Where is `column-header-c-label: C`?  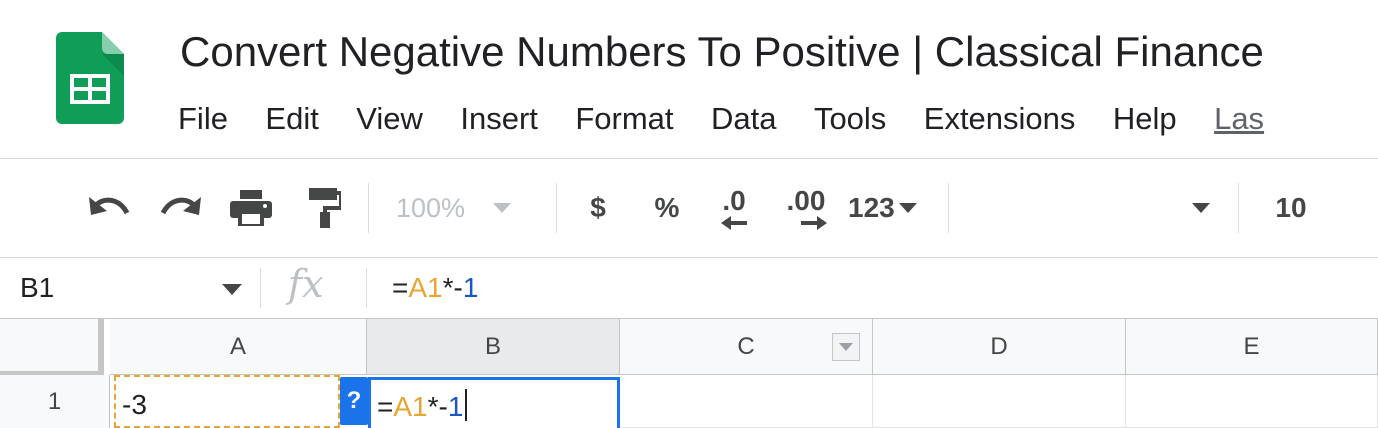 column-header-c-label: C is located at coordinates (746, 346).